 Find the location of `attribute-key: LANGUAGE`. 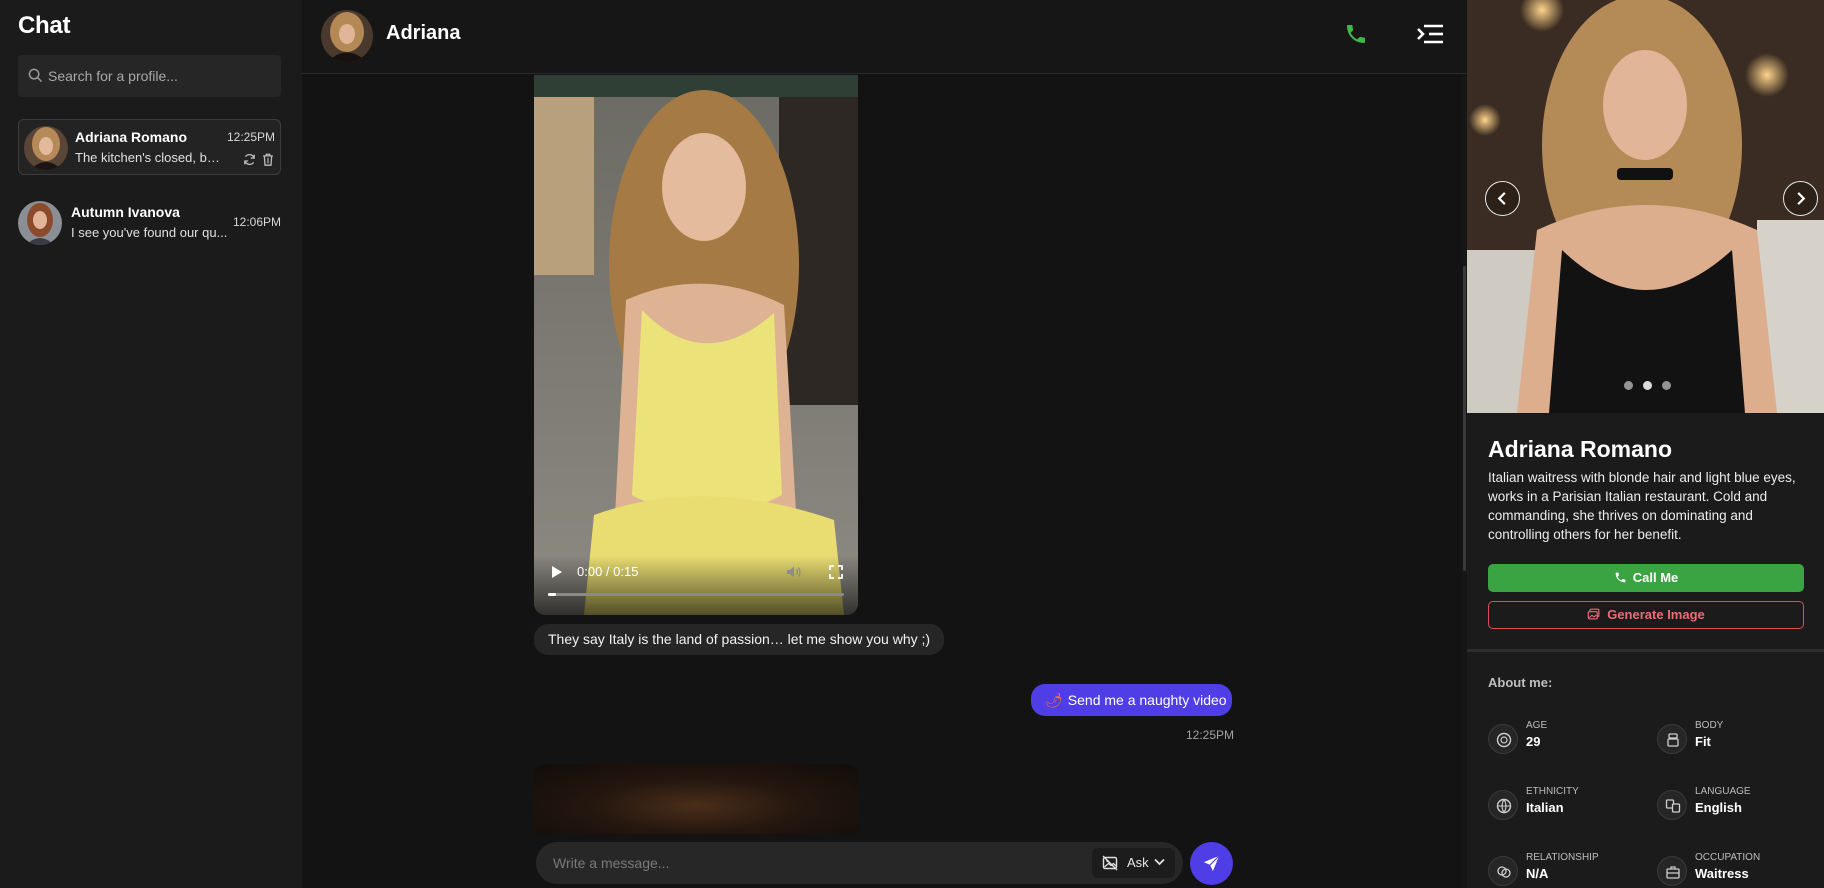

attribute-key: LANGUAGE is located at coordinates (1723, 791).